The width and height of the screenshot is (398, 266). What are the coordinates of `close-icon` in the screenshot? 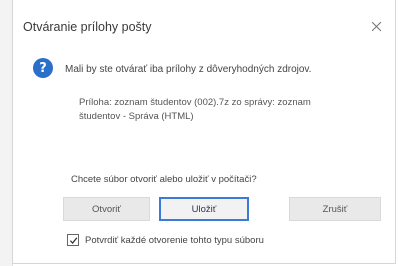 It's located at (376, 26).